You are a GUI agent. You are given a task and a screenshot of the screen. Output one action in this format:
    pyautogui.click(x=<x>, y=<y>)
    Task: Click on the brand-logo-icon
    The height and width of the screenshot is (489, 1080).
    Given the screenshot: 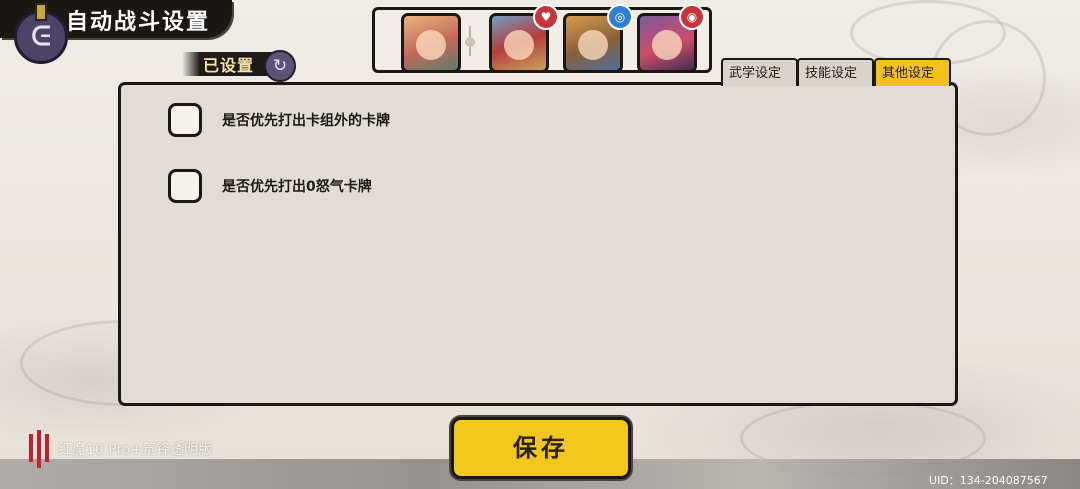 What is the action you would take?
    pyautogui.click(x=39, y=449)
    